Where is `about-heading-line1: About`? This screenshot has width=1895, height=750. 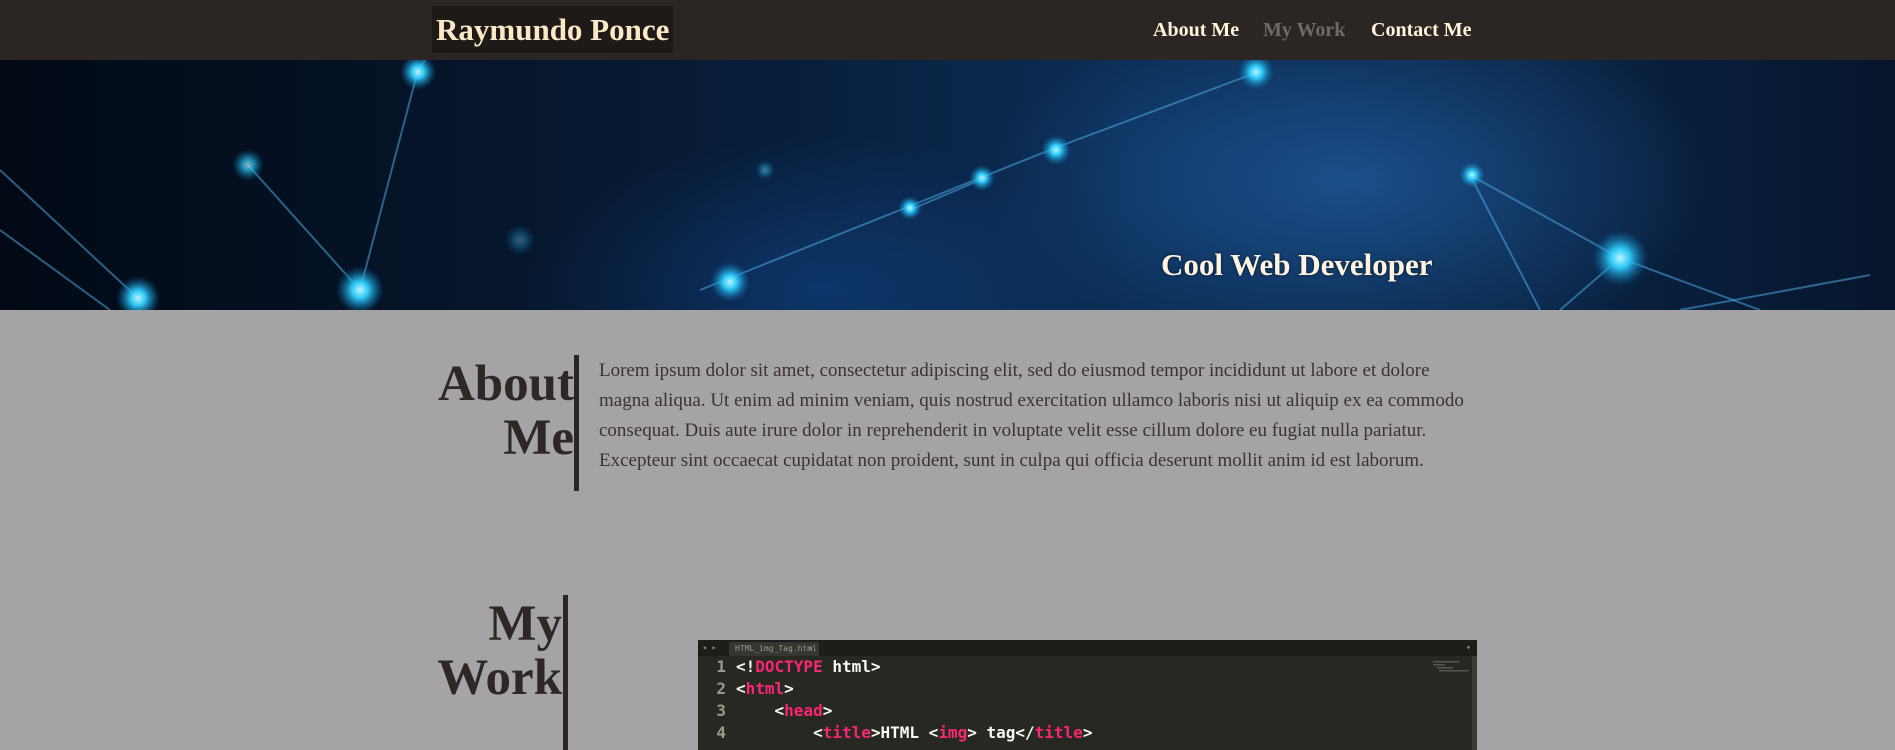
about-heading-line1: About is located at coordinates (505, 384).